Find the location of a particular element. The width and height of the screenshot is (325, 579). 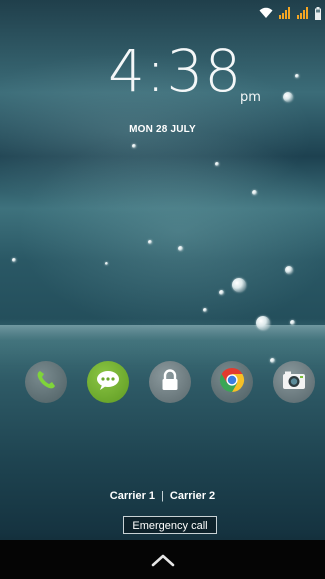

chrome-icon is located at coordinates (232, 382).